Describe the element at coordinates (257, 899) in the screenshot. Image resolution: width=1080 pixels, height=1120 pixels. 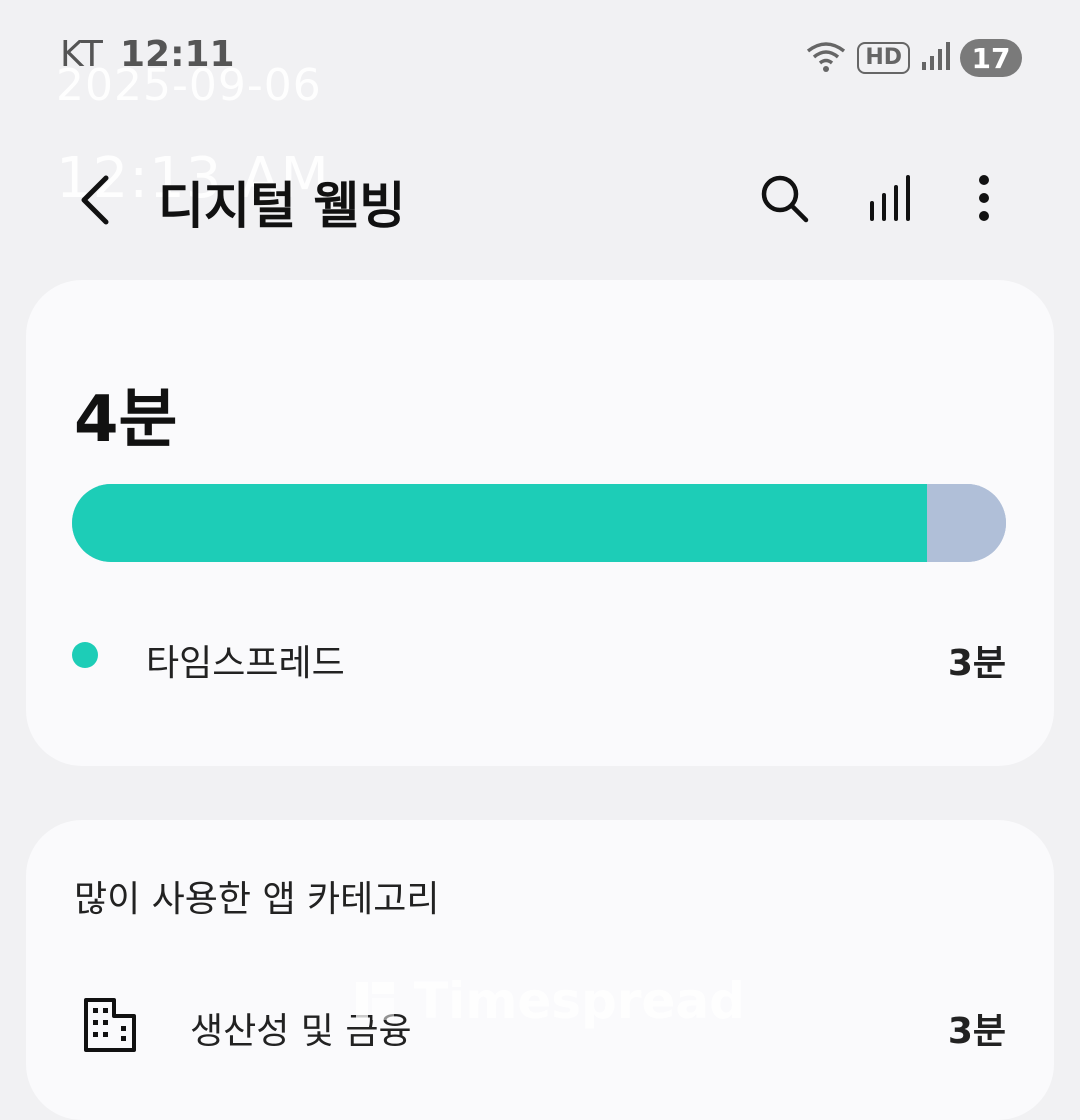
I see `section-title: 많이 사용한 앱 카테고리` at that location.